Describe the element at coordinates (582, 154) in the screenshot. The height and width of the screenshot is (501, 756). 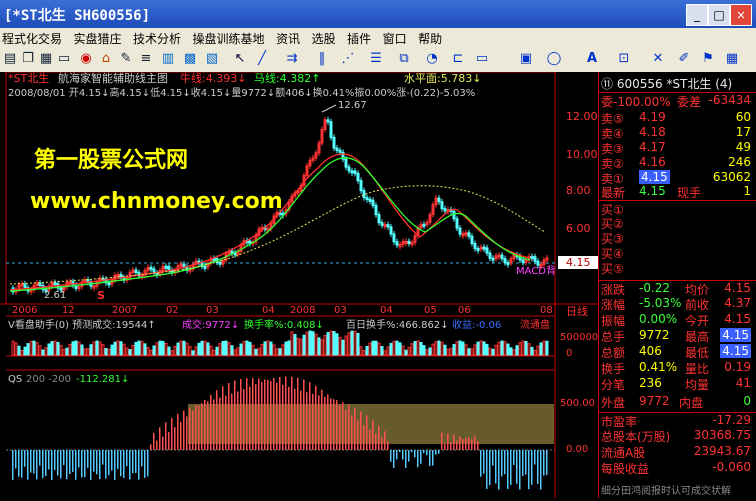
I see `y-tick: 10.00` at that location.